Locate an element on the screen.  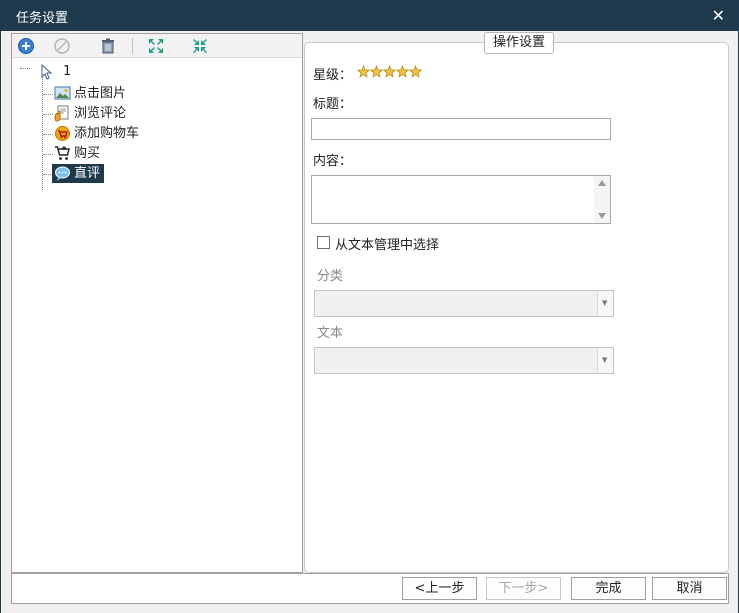
shopping-cart-icon is located at coordinates (62, 153).